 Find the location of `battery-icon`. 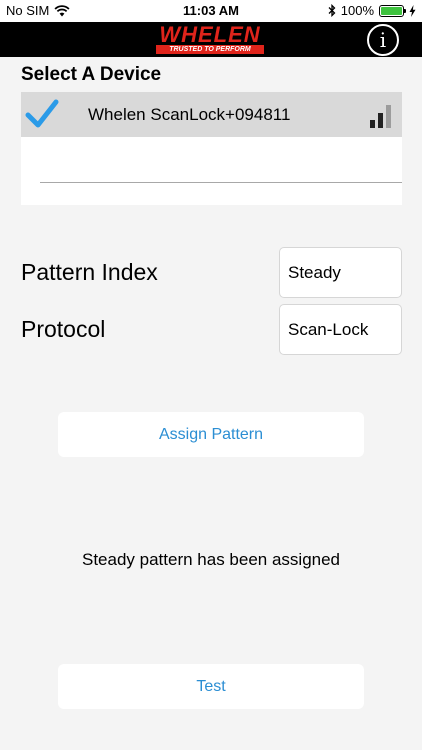

battery-icon is located at coordinates (392, 10).